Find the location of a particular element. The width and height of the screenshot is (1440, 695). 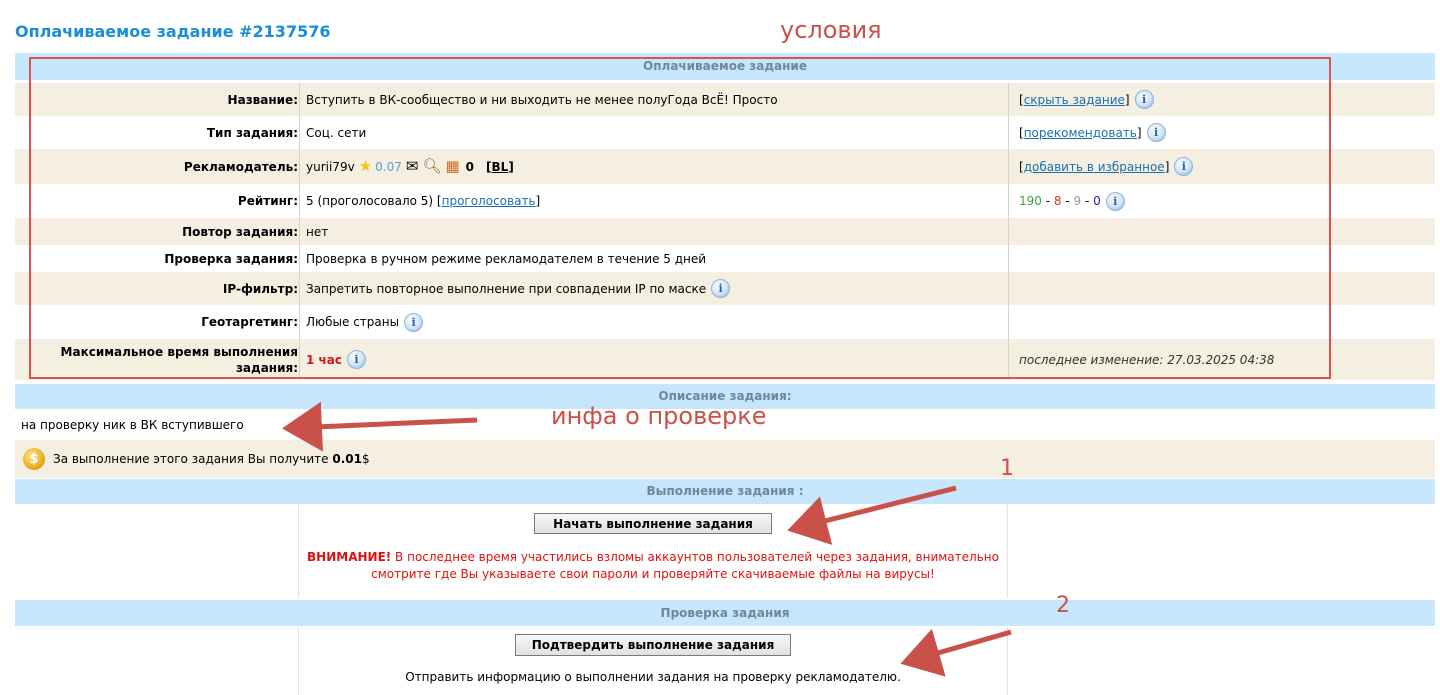

advertiser-count: 0 is located at coordinates (470, 166).